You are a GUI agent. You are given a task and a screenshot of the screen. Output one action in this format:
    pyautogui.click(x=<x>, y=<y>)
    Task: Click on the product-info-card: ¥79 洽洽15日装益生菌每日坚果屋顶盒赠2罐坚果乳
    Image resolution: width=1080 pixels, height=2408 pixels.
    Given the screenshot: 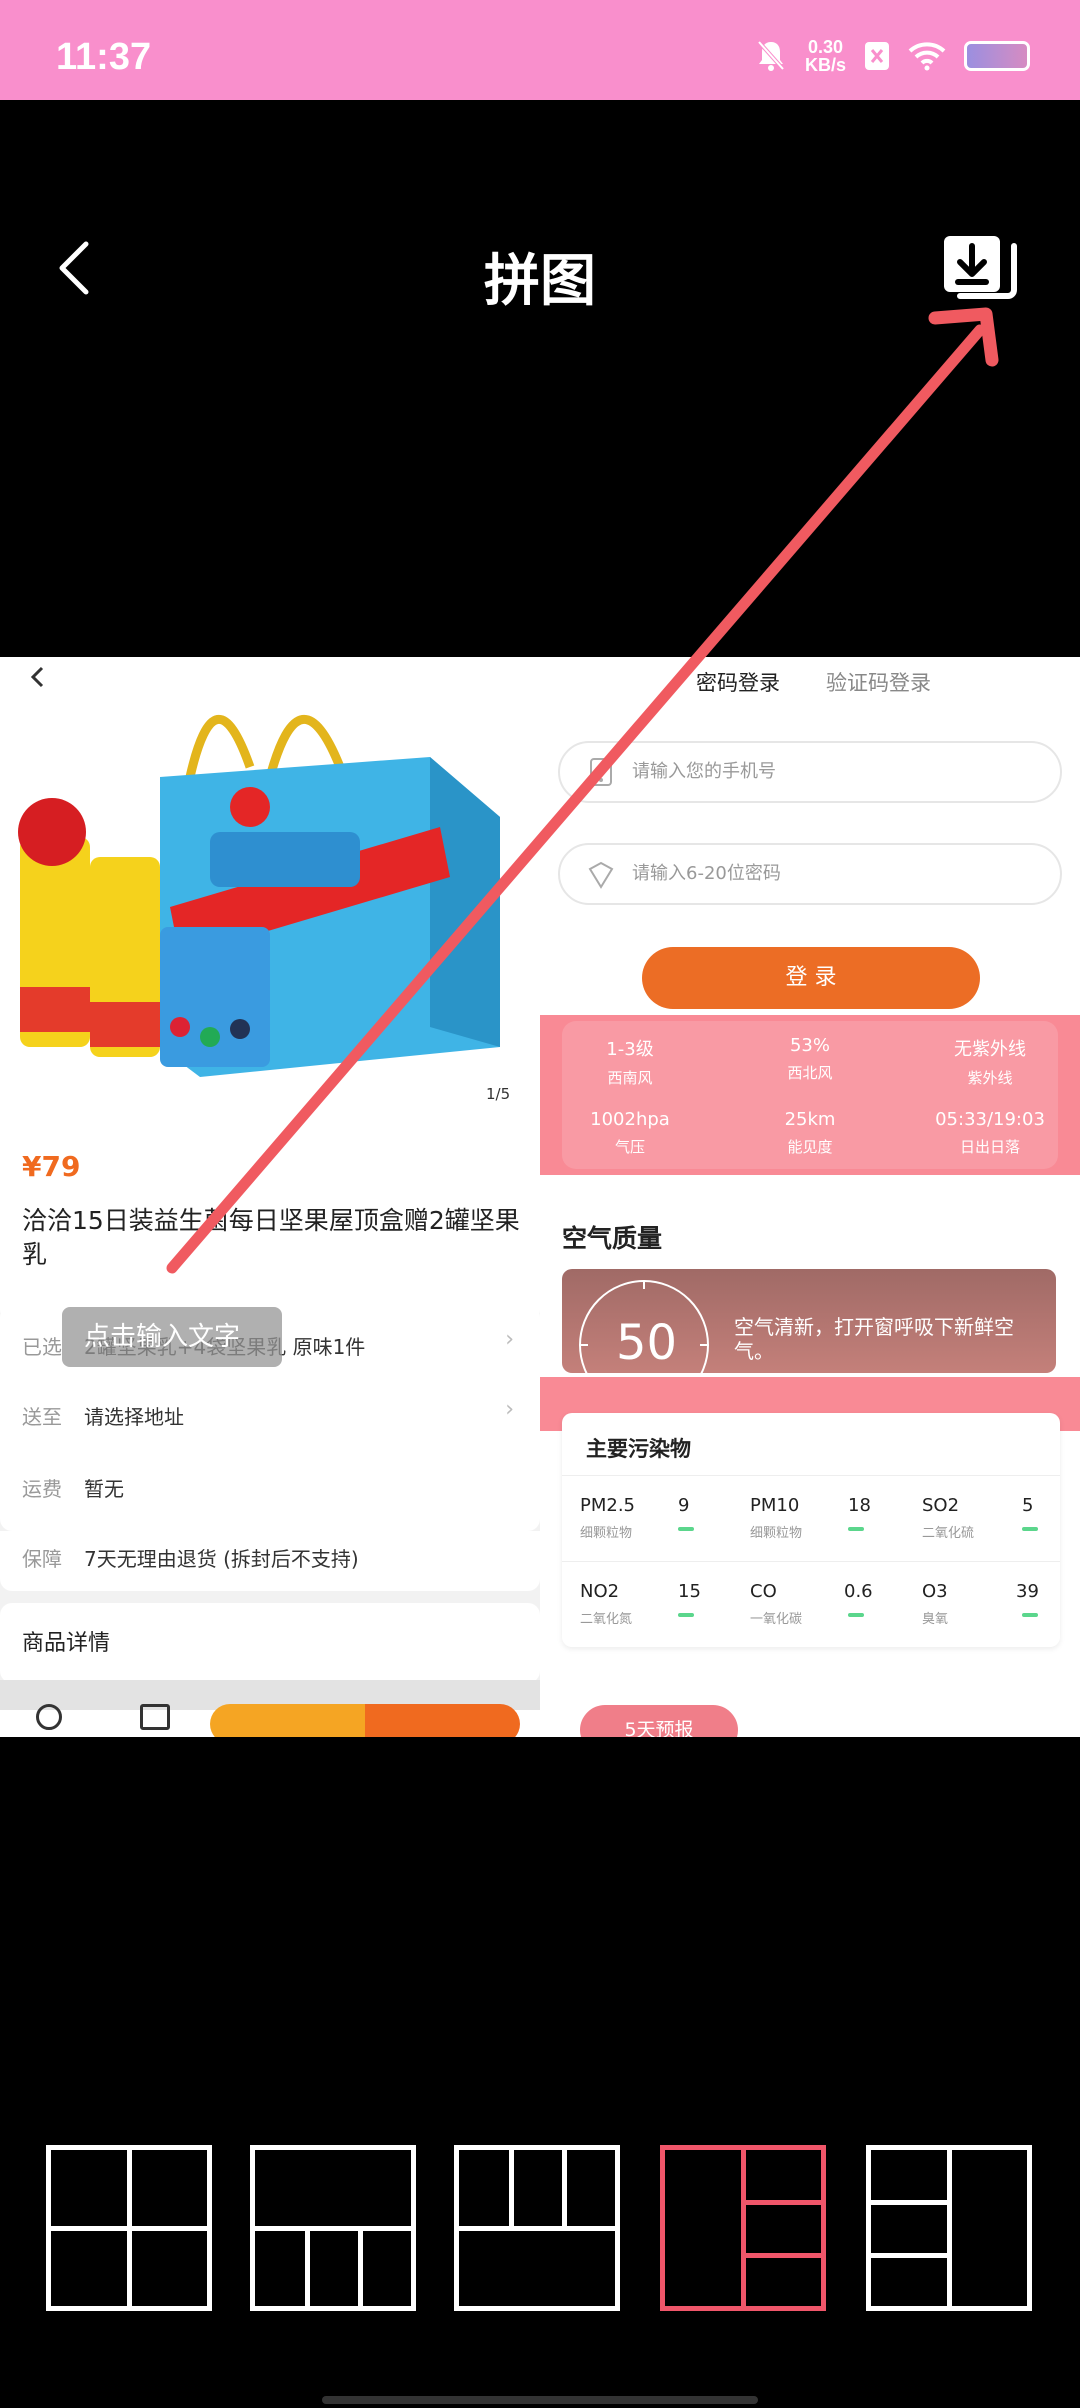 What is the action you would take?
    pyautogui.click(x=270, y=1217)
    